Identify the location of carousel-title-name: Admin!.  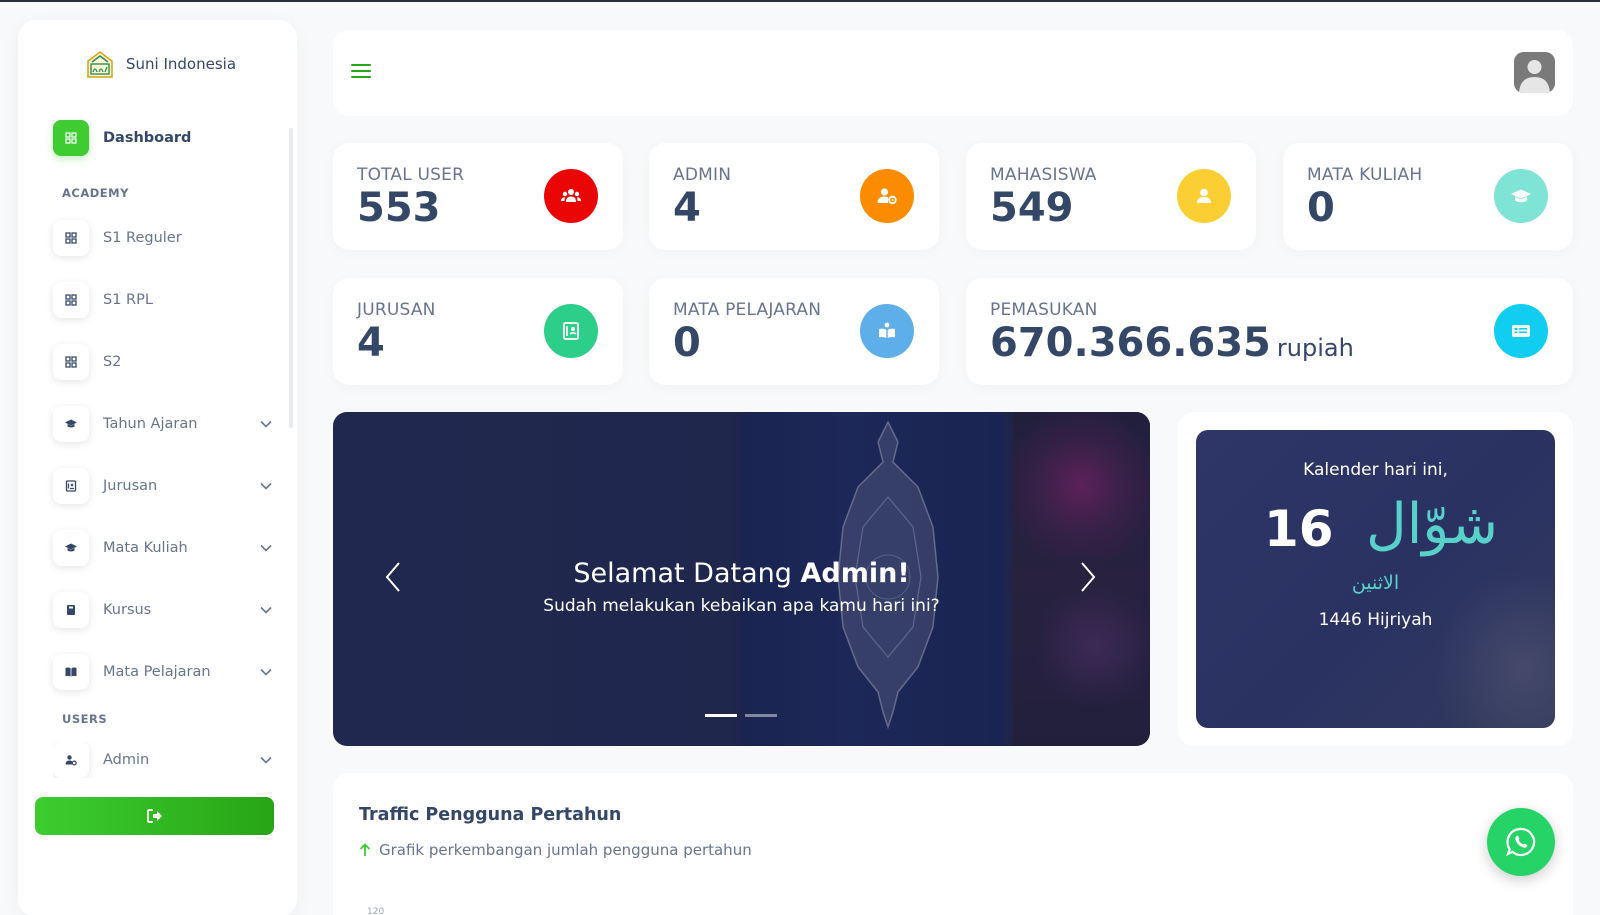
(855, 573).